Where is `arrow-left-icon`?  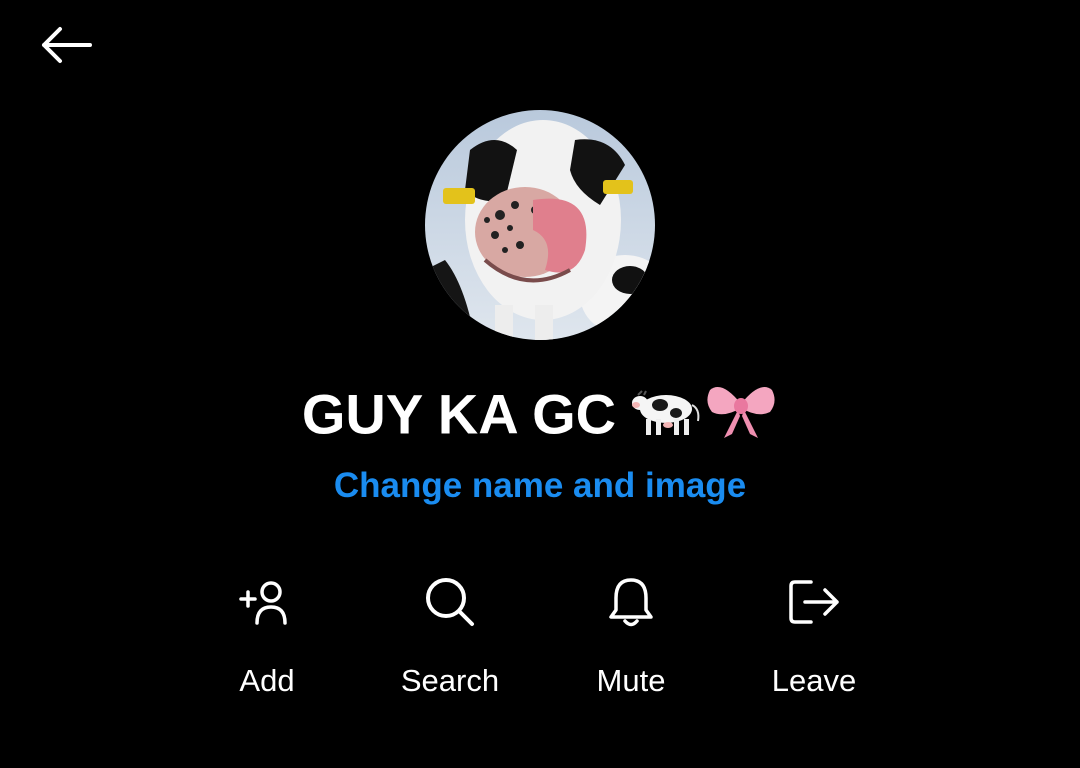 arrow-left-icon is located at coordinates (67, 45).